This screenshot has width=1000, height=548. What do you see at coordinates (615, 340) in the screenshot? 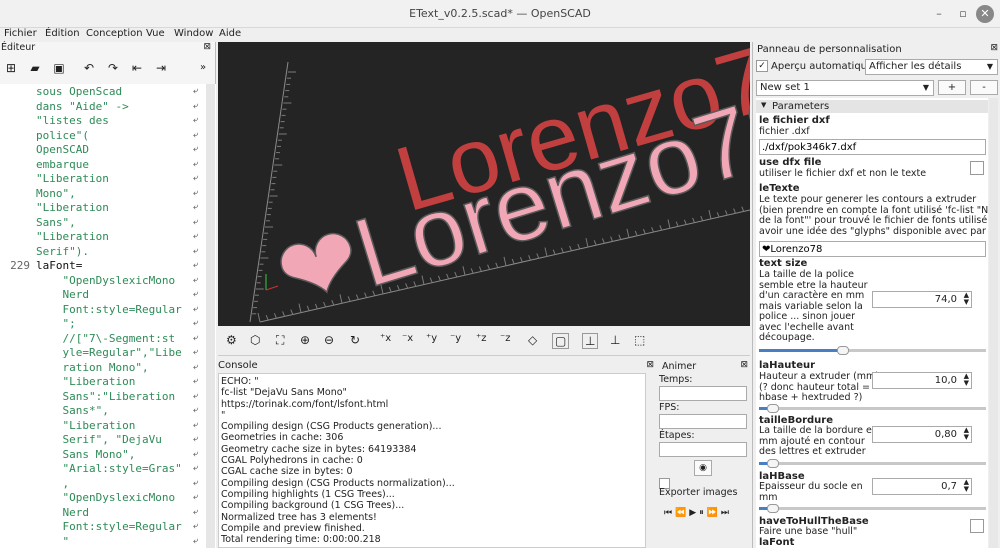
I see `show-scale-icon: ⊥` at bounding box center [615, 340].